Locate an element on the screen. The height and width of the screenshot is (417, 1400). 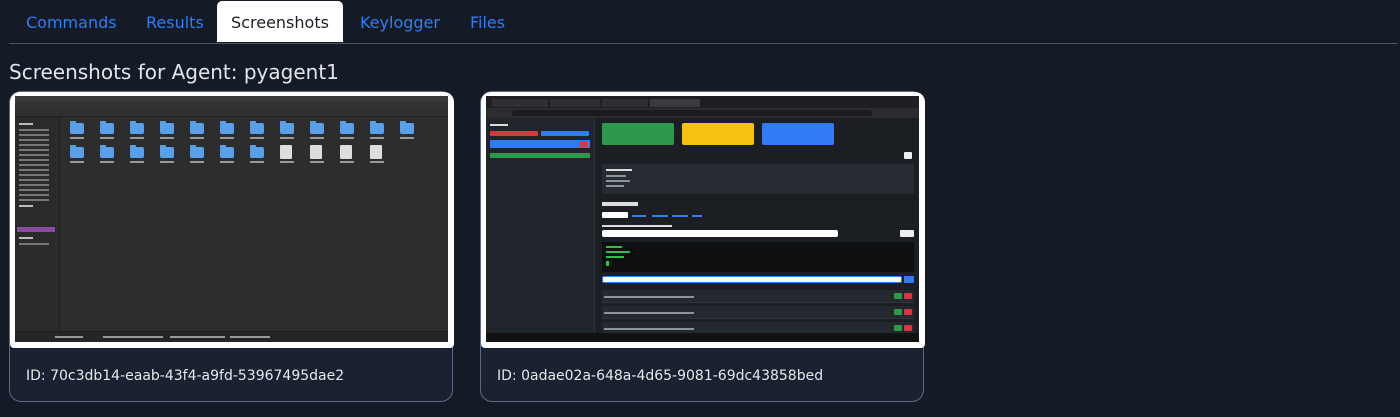
page-title: Screenshots for Agent: pyagent1 is located at coordinates (174, 72).